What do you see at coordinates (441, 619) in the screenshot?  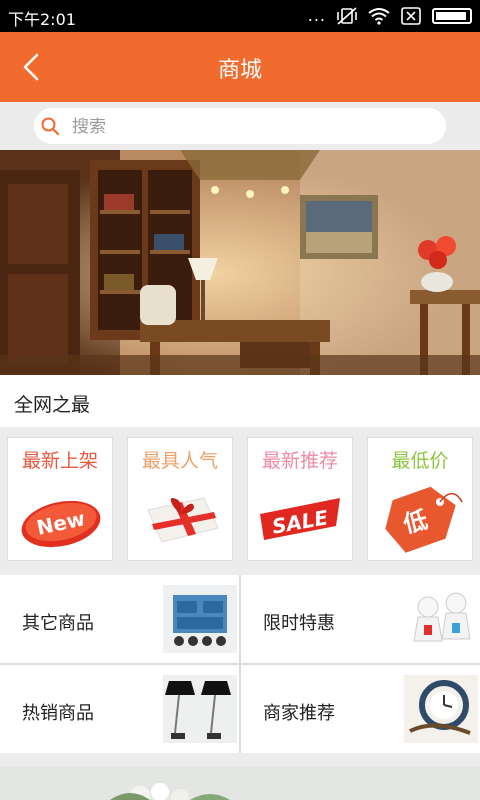 I see `figurines-thumb` at bounding box center [441, 619].